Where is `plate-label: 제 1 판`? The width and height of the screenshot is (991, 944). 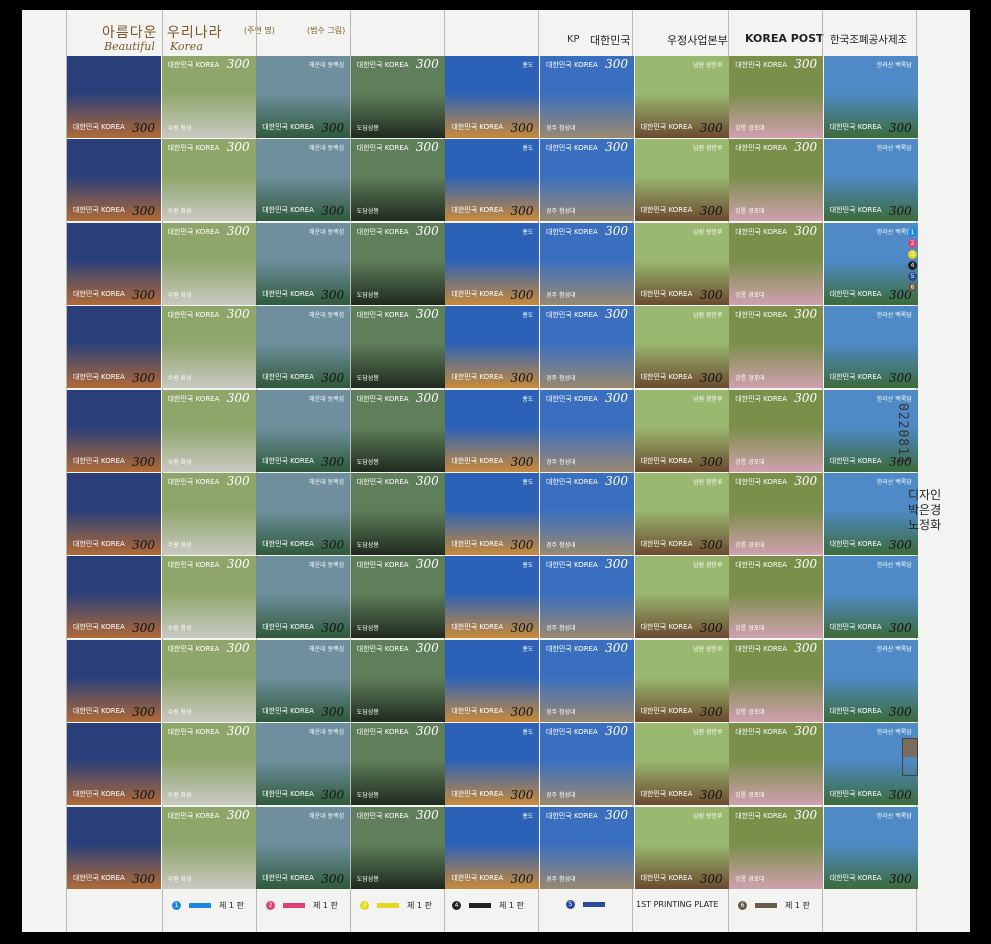
plate-label: 제 1 판 is located at coordinates (797, 905).